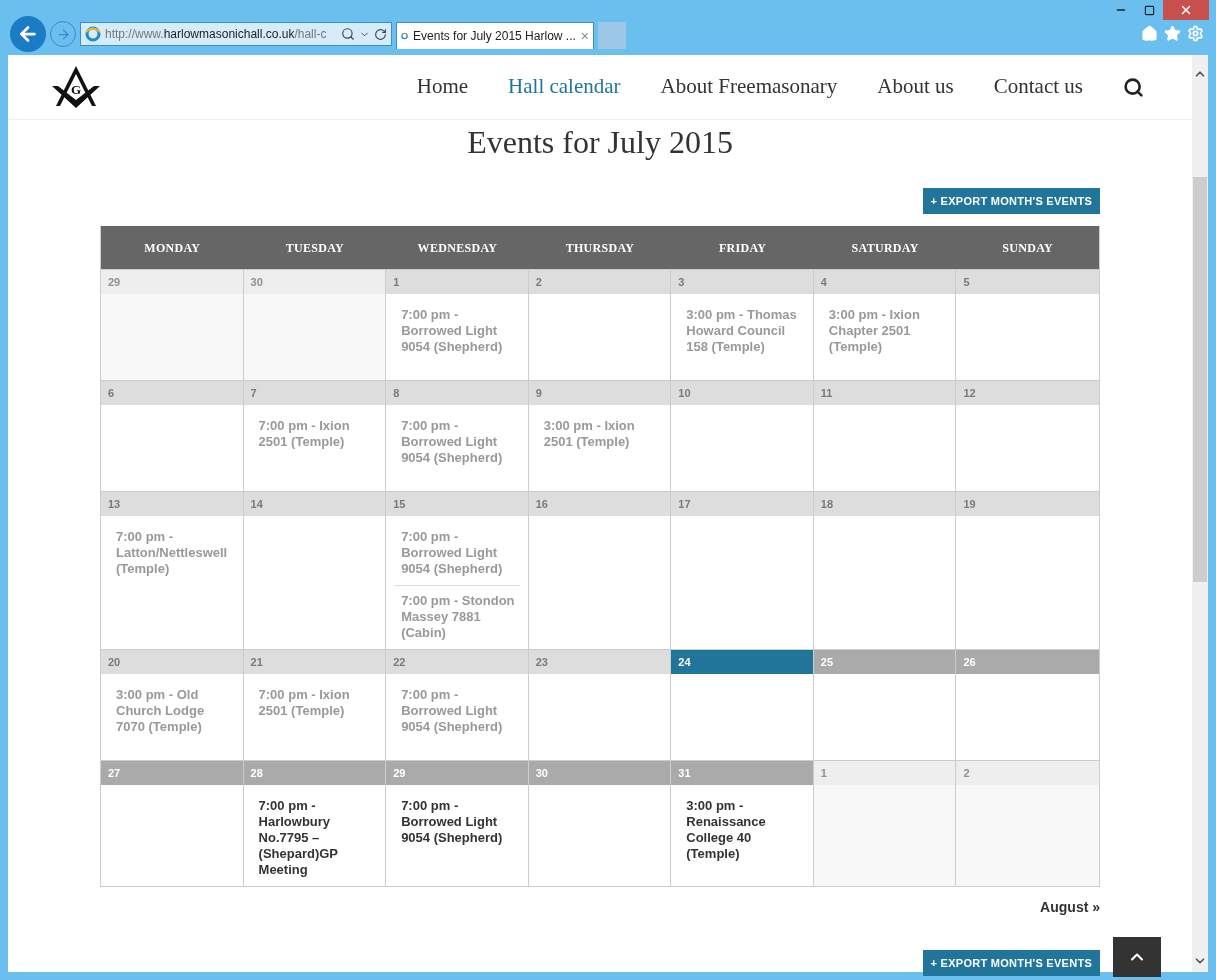 This screenshot has width=1216, height=980. What do you see at coordinates (314, 393) in the screenshot?
I see `date-bar: 7` at bounding box center [314, 393].